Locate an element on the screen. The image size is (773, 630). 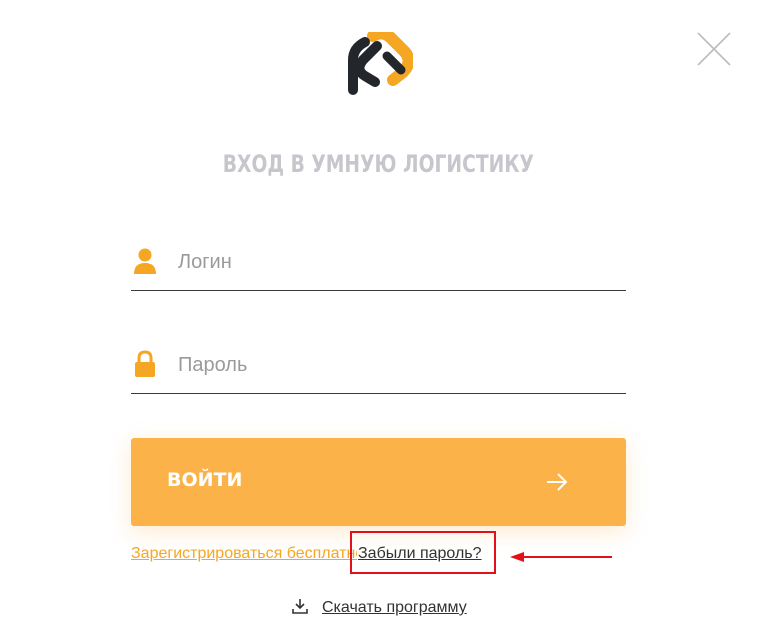
login-button: ВОЙТИ is located at coordinates (378, 482).